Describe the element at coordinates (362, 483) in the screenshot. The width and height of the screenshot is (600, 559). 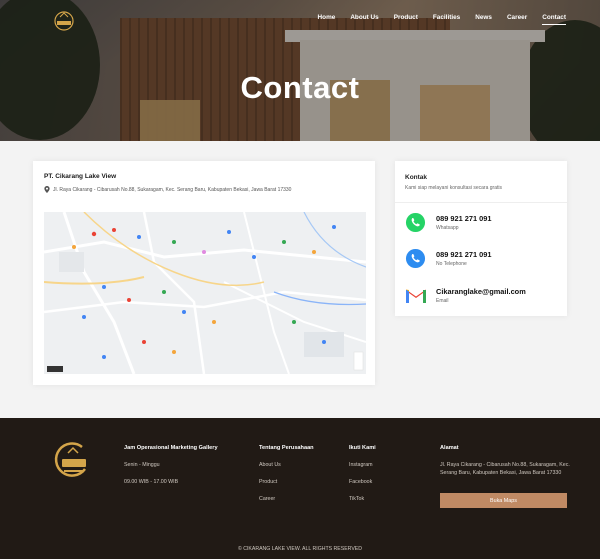
I see `footer-link-facebook: Facebook` at that location.